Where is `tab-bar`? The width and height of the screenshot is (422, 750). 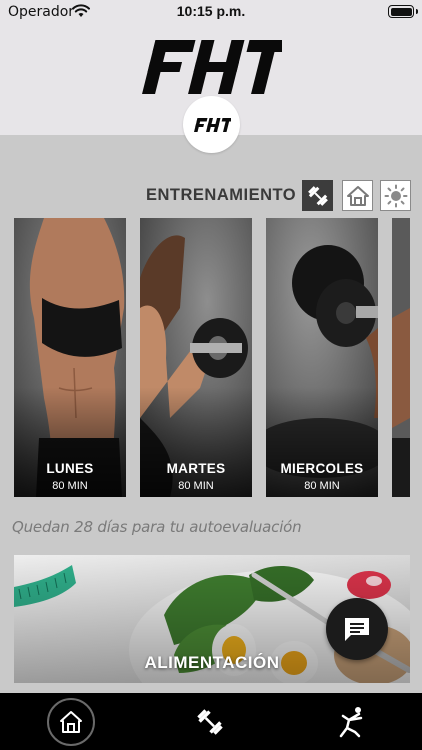 tab-bar is located at coordinates (211, 721).